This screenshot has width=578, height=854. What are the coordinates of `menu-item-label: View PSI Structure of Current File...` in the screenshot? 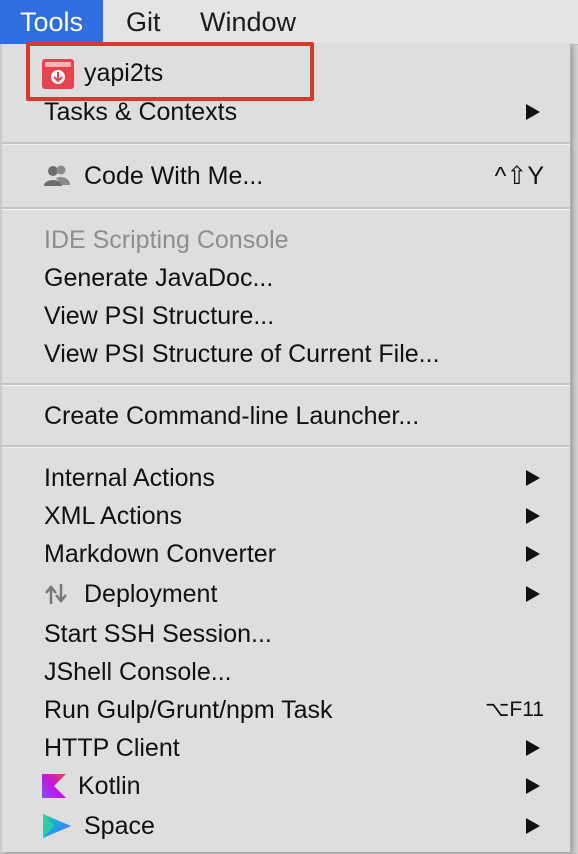 It's located at (242, 354).